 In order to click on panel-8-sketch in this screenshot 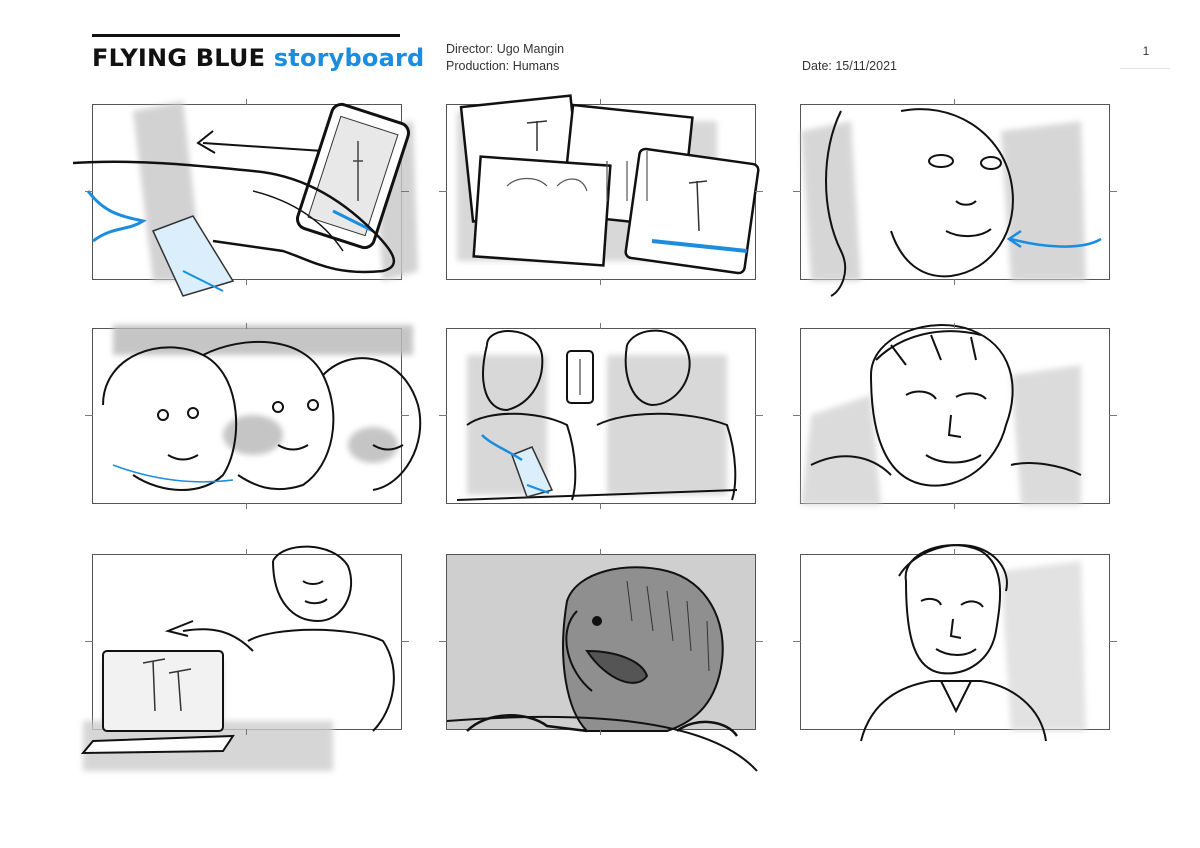, I will do `click(602, 669)`.